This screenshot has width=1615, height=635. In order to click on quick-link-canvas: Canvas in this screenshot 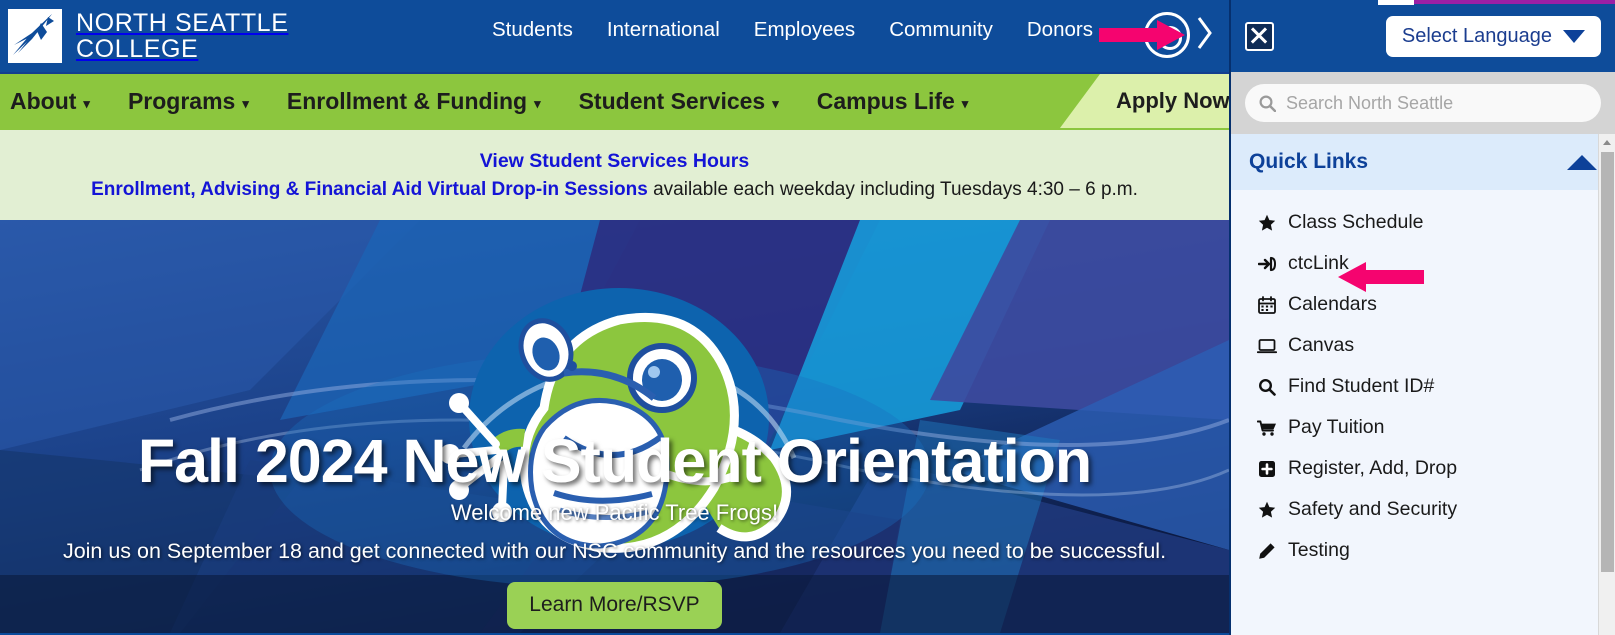, I will do `click(1423, 345)`.